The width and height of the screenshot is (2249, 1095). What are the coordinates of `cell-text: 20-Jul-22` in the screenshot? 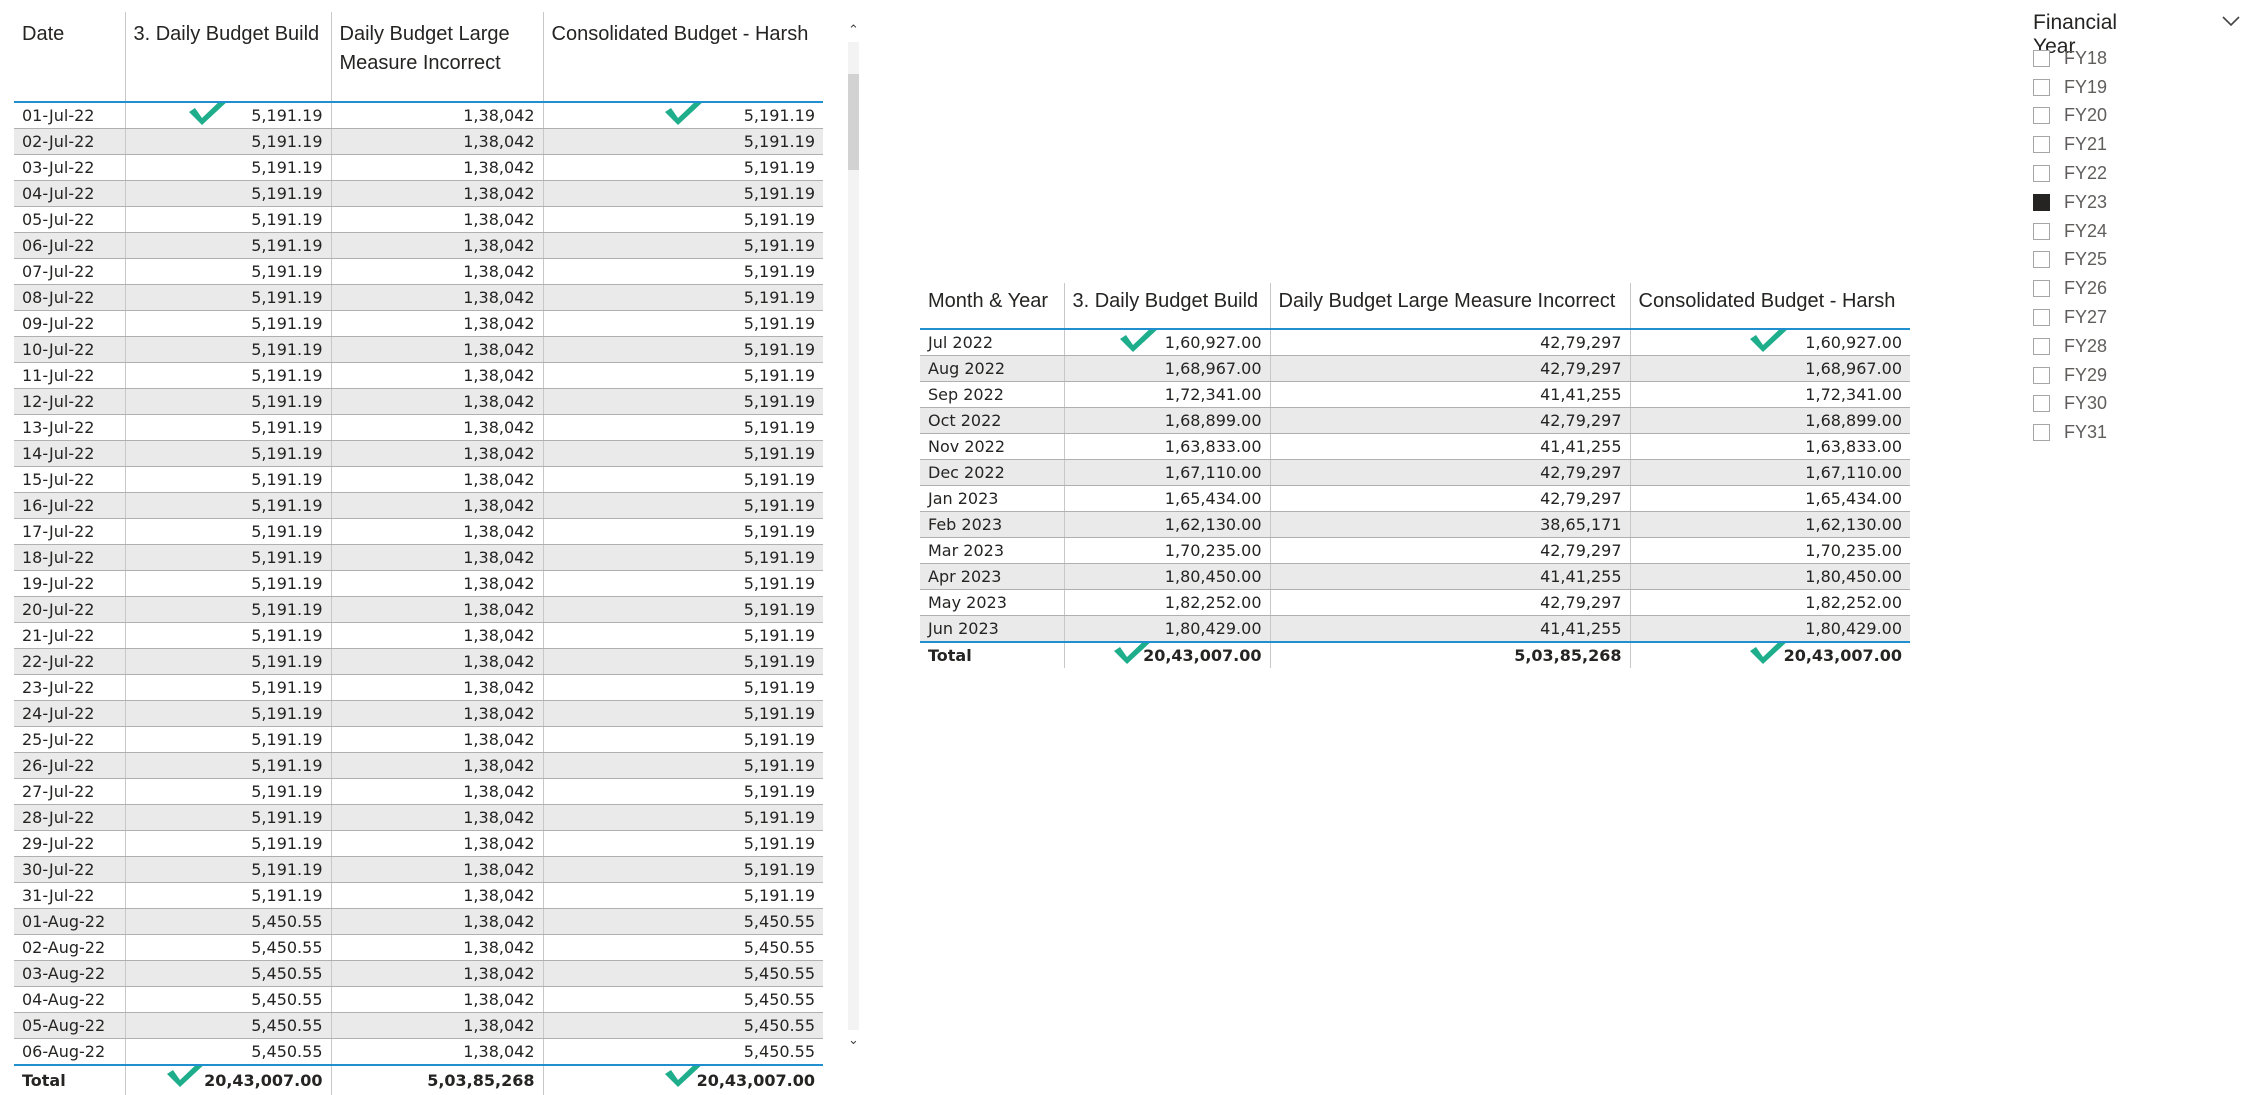 It's located at (58, 609).